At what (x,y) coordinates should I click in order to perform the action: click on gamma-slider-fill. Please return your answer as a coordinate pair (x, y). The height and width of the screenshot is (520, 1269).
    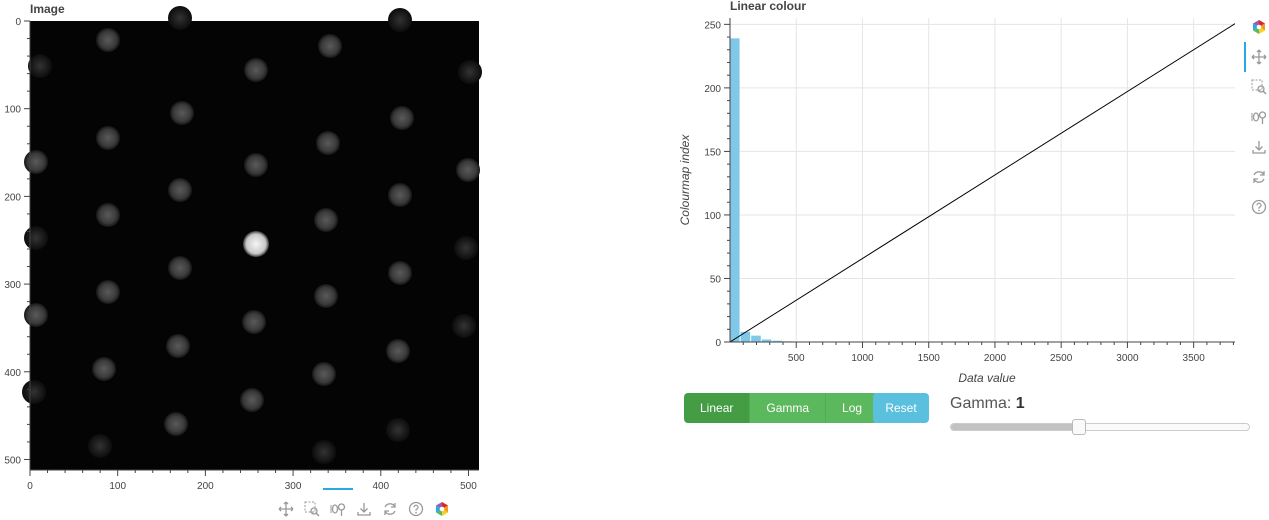
    Looking at the image, I should click on (1015, 427).